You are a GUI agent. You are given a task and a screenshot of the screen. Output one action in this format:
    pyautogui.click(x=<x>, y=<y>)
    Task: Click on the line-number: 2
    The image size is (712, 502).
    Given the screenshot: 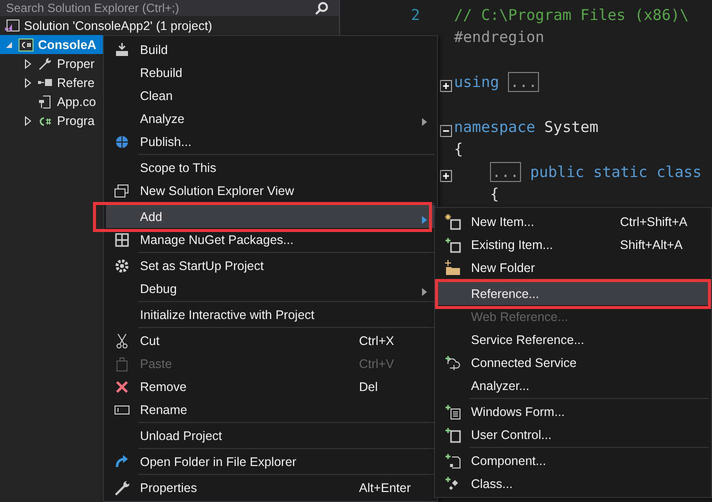 What is the action you would take?
    pyautogui.click(x=415, y=15)
    